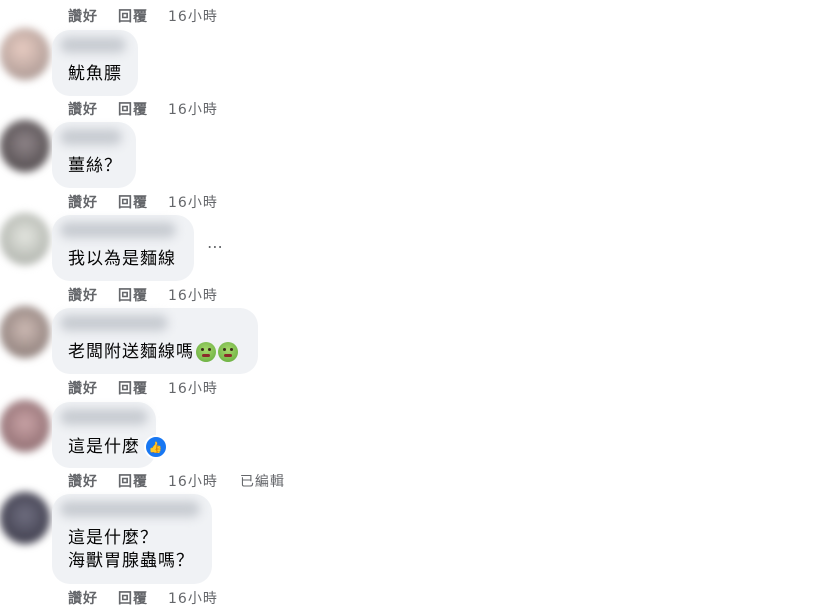 The height and width of the screenshot is (608, 830). Describe the element at coordinates (113, 538) in the screenshot. I see `comment-text-line: 這是什麼？` at that location.